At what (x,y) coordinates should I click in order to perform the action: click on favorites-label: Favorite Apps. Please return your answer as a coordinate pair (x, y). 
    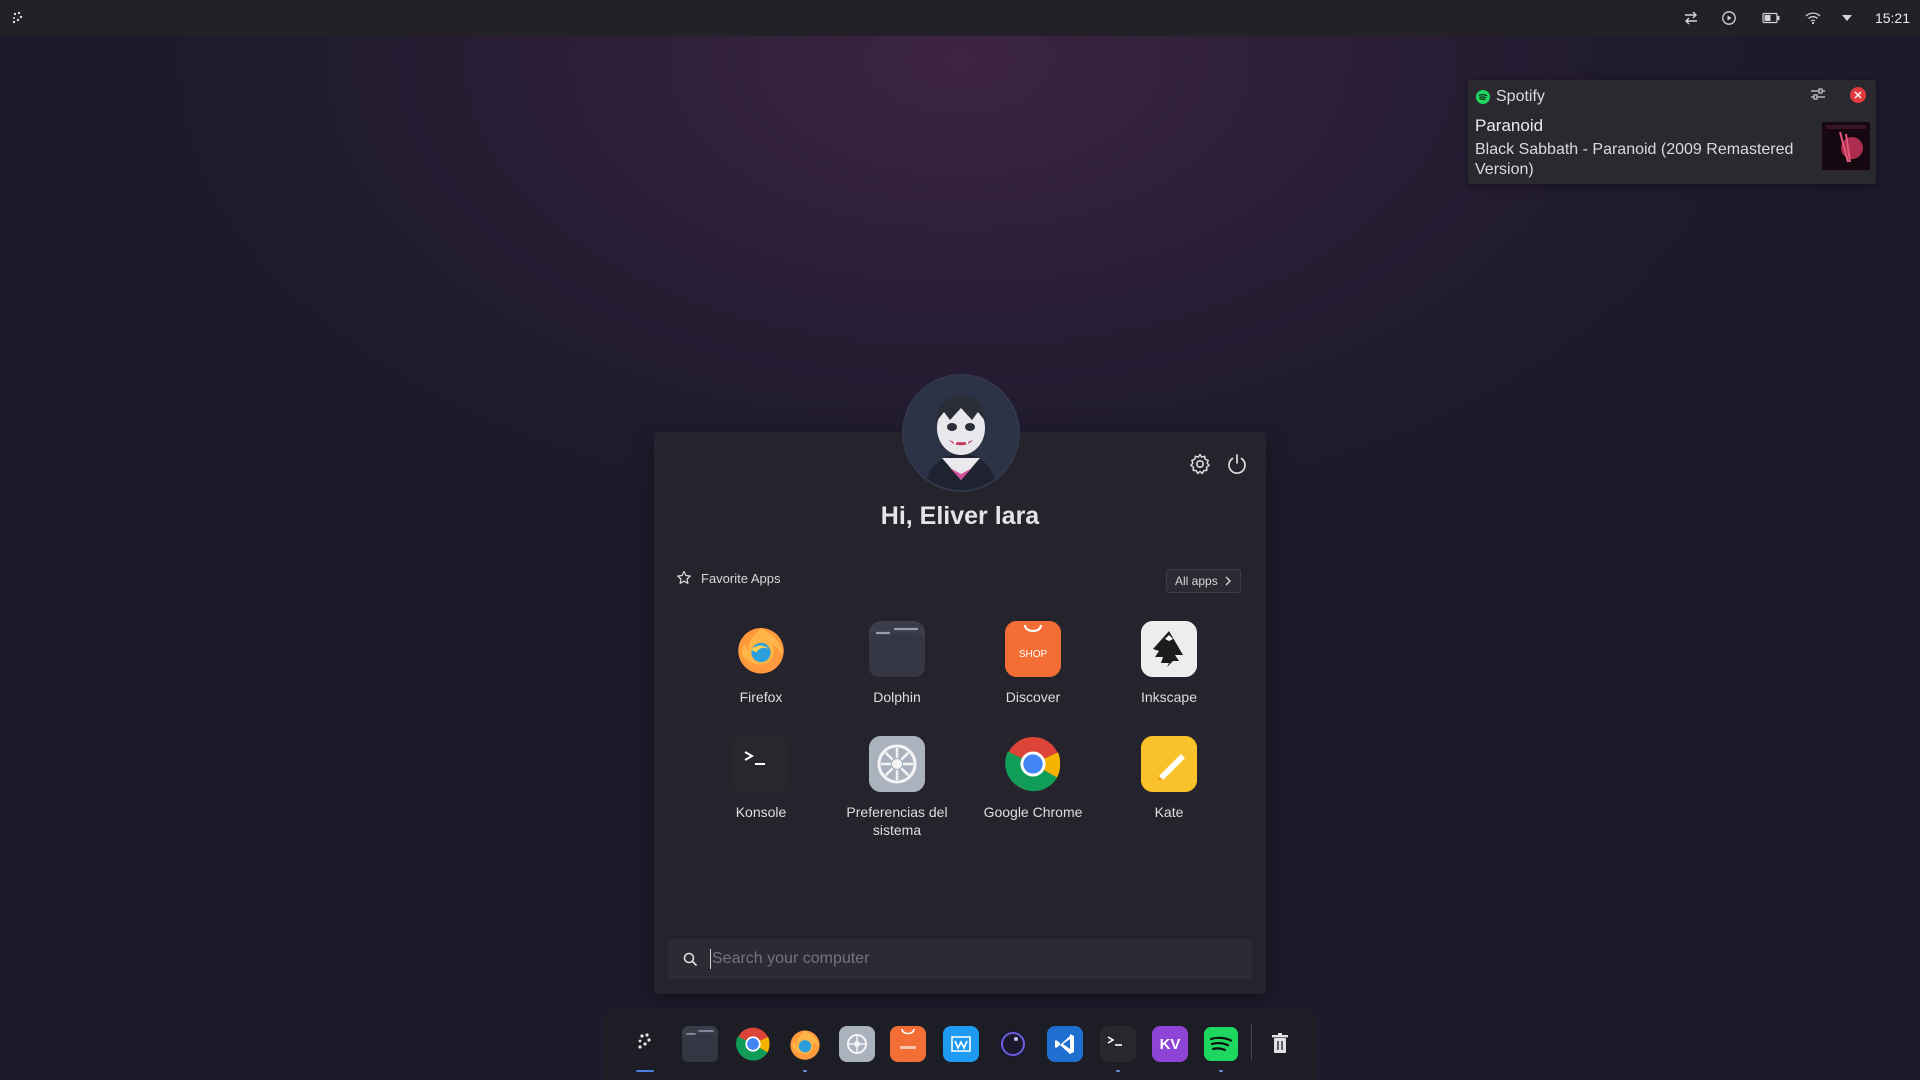
    Looking at the image, I should click on (741, 578).